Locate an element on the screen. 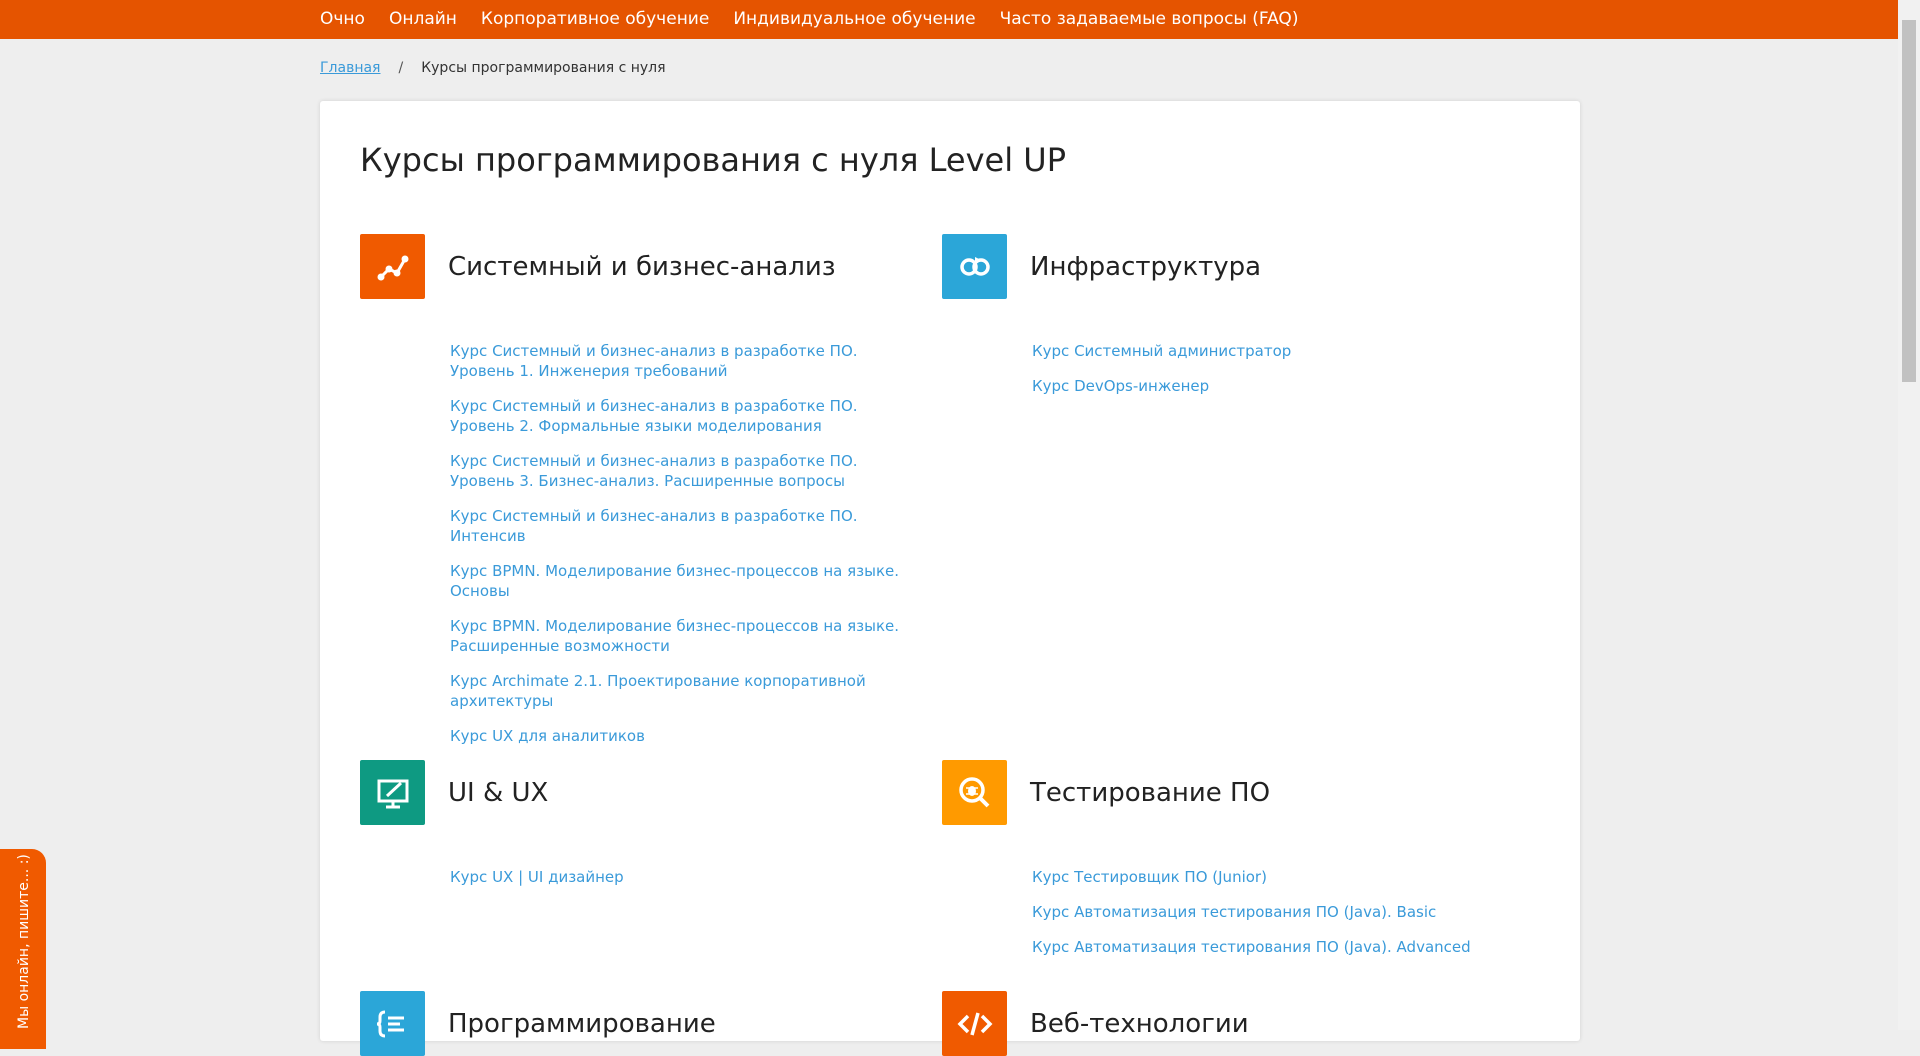  course-list: Курс UX | UI дизайнер is located at coordinates (685, 877).